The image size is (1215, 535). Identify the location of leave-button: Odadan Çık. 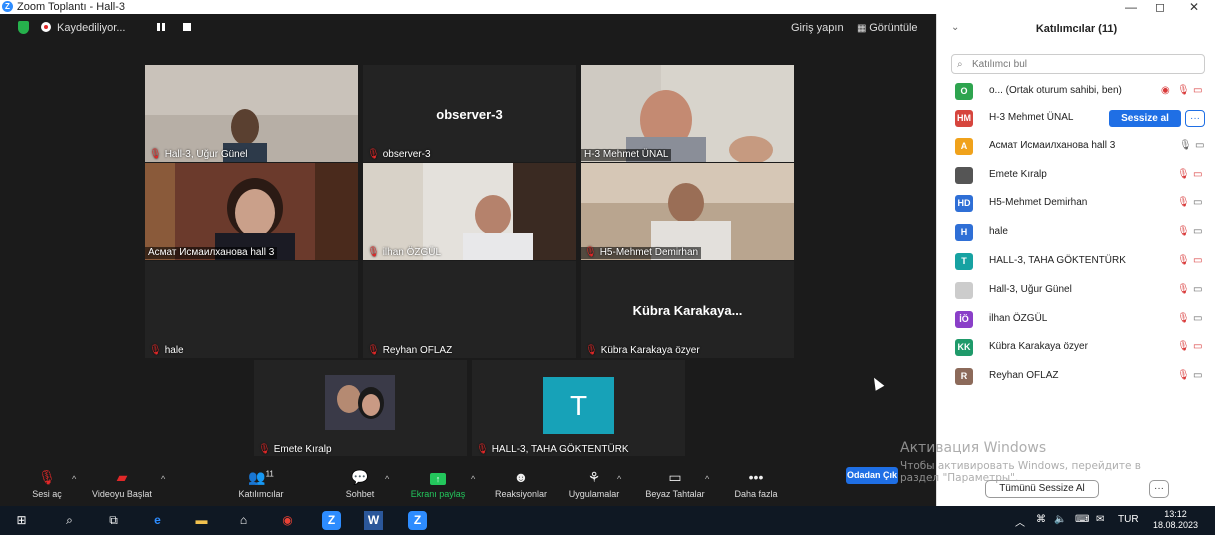
(872, 475).